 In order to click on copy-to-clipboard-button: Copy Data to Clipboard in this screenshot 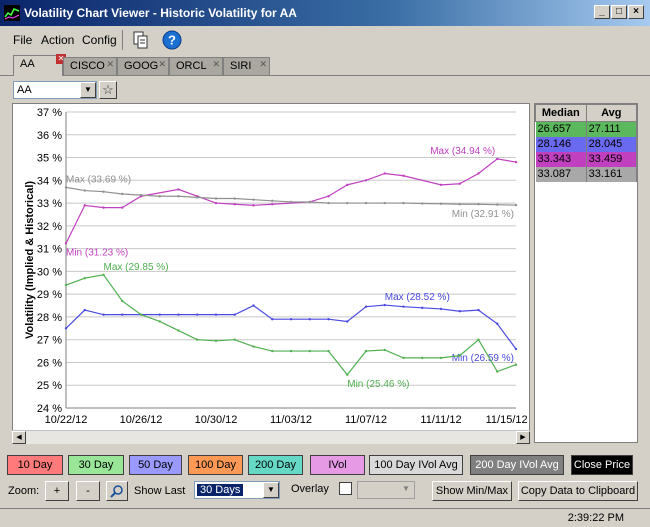, I will do `click(578, 491)`.